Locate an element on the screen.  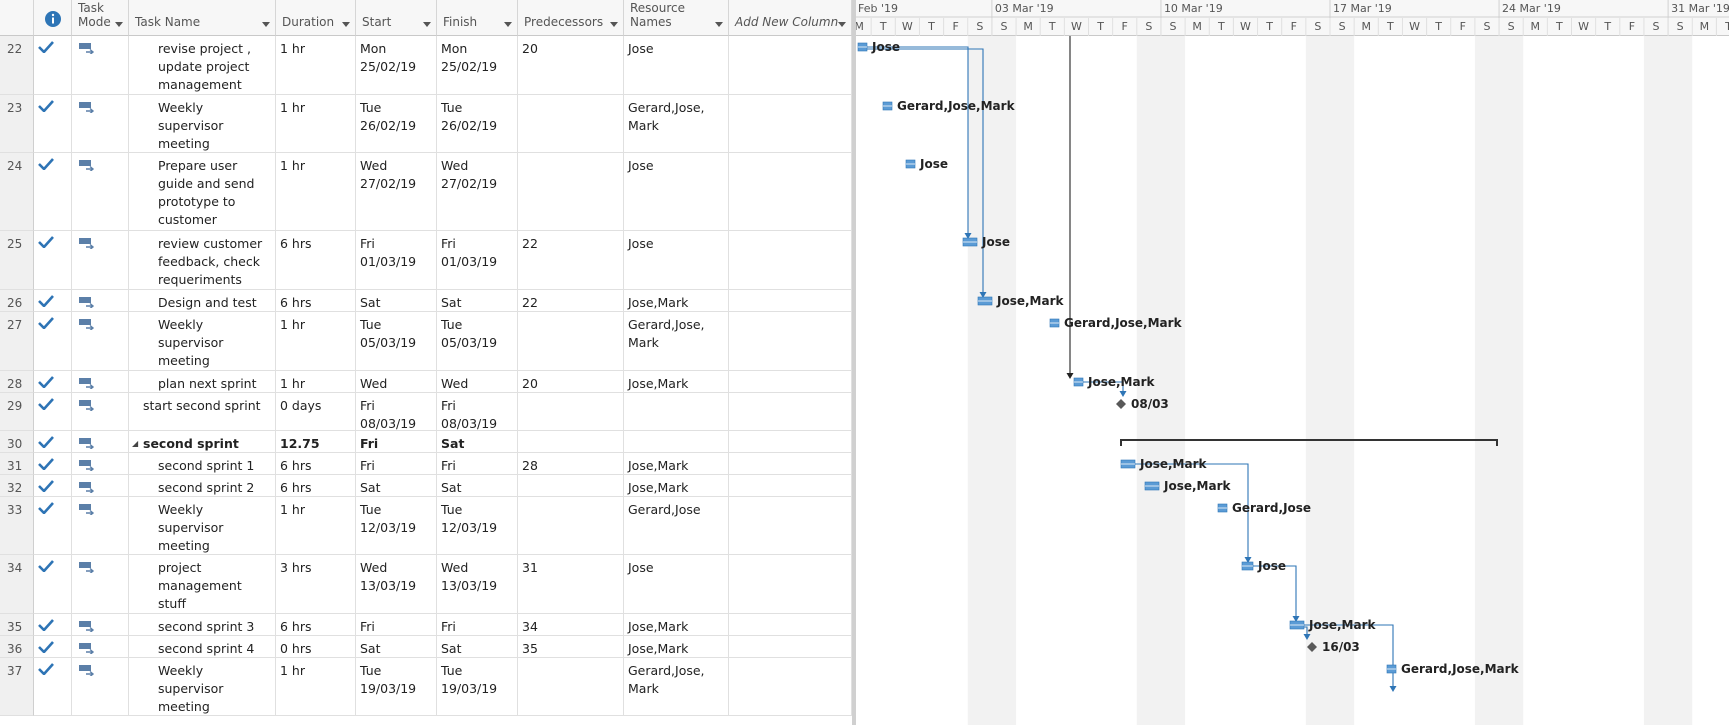
row-id-cell: 37 is located at coordinates (17, 687).